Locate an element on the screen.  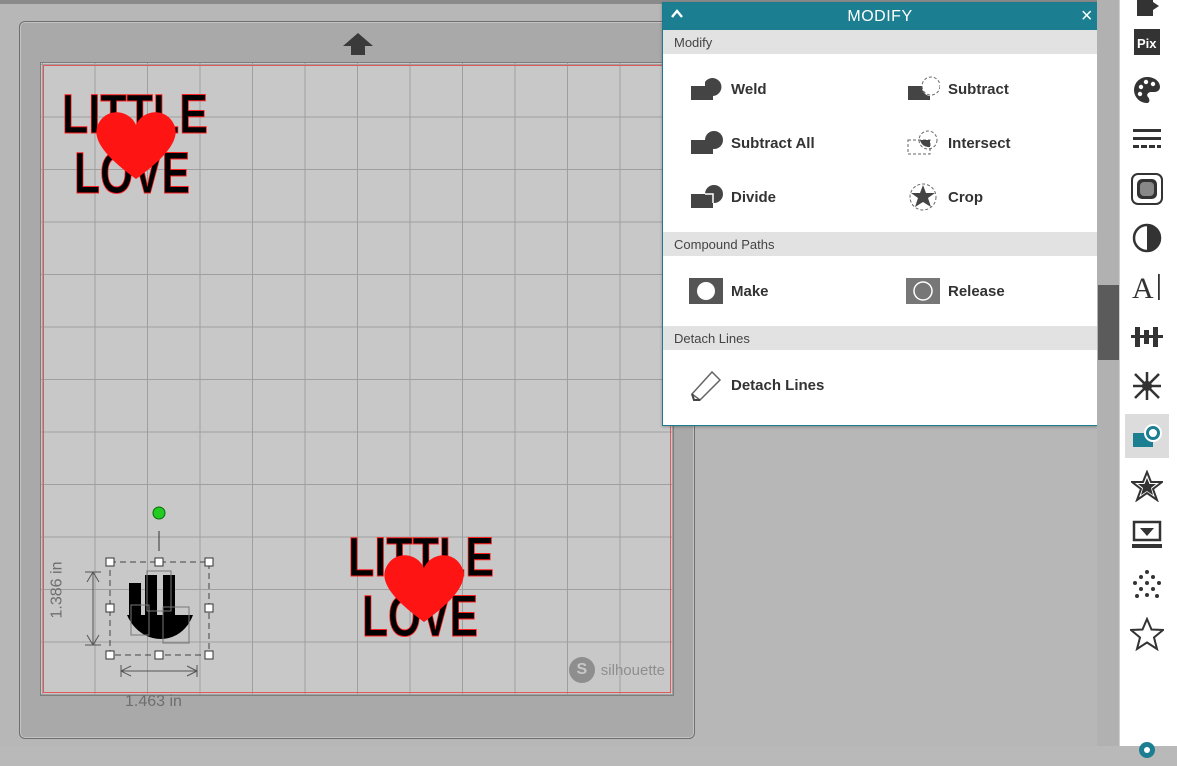
release-compound-icon is located at coordinates (923, 291).